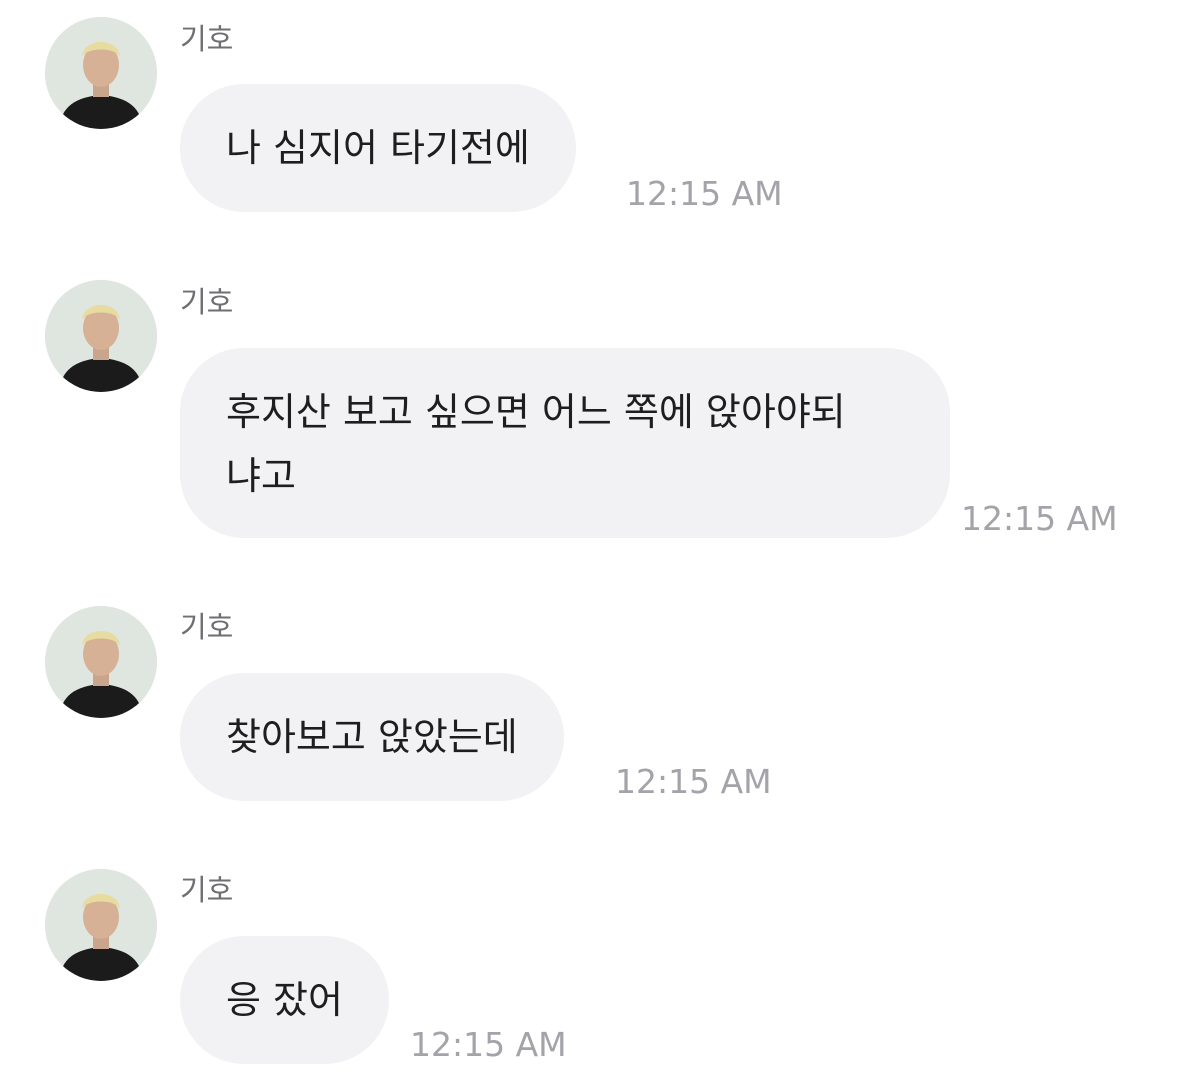  I want to click on message-bubble: 응 잤어, so click(284, 1000).